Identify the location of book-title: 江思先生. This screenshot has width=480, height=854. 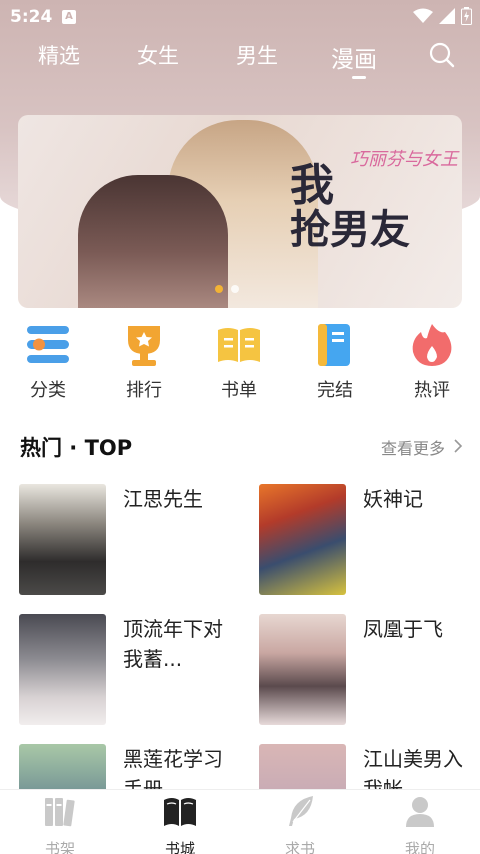
(163, 499).